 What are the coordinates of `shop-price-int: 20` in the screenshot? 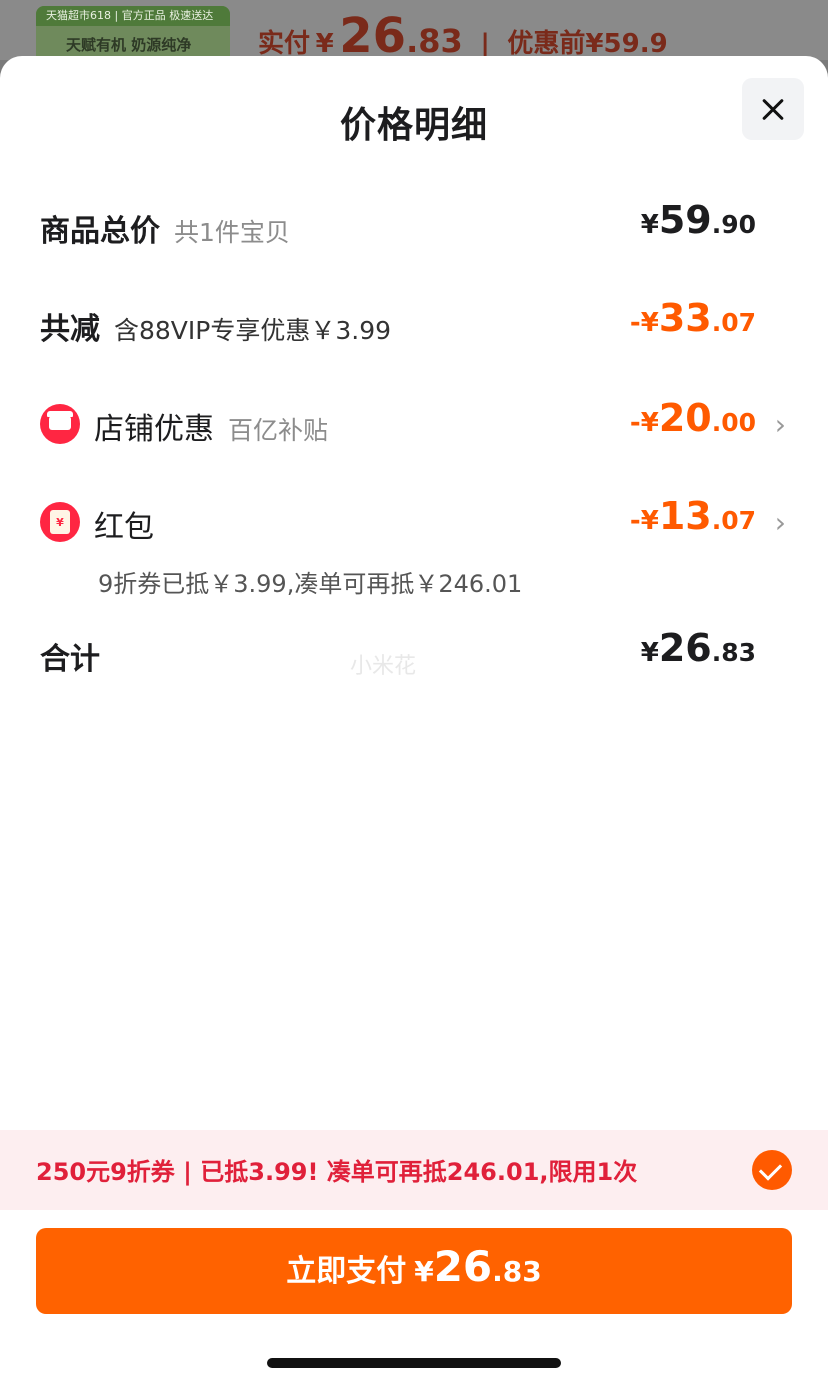 It's located at (685, 418).